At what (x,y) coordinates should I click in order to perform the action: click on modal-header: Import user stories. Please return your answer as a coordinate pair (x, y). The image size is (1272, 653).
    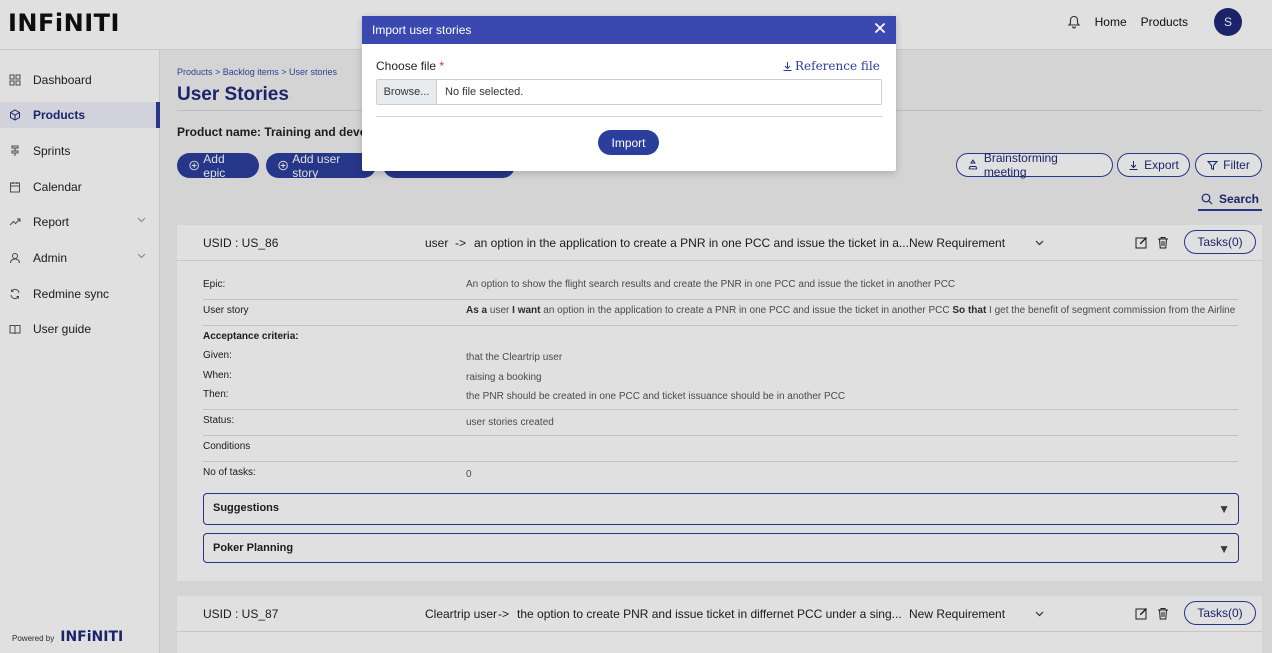
    Looking at the image, I should click on (629, 30).